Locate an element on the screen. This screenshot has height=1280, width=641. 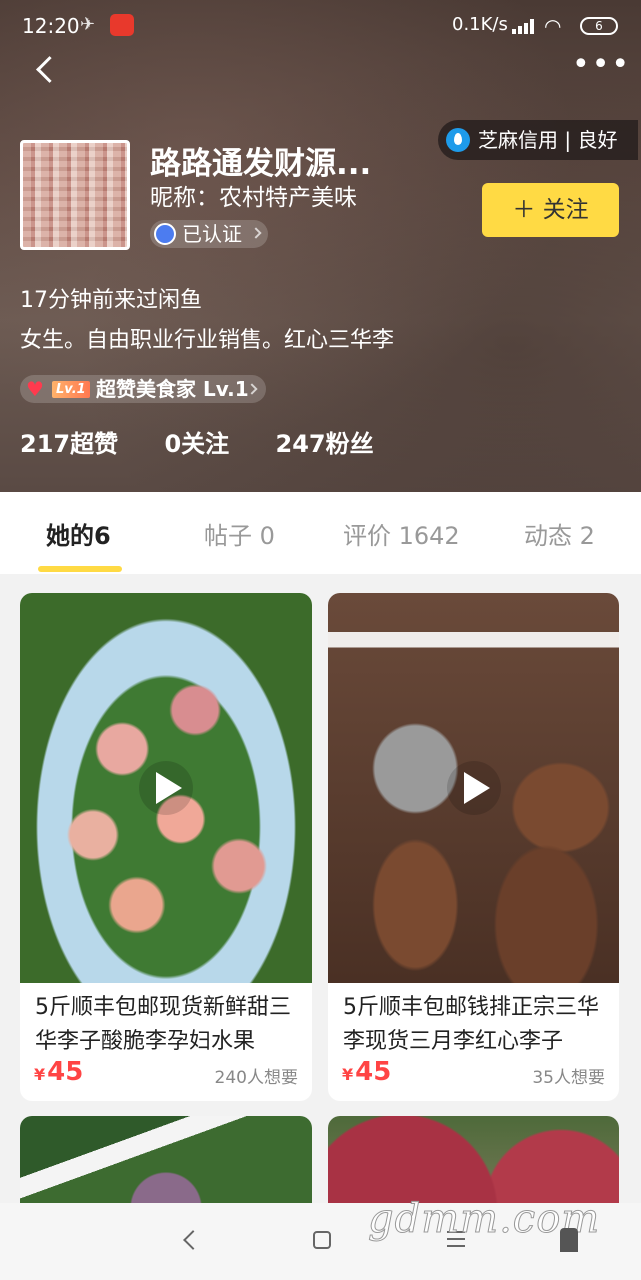
item-card-partial is located at coordinates (166, 1166).